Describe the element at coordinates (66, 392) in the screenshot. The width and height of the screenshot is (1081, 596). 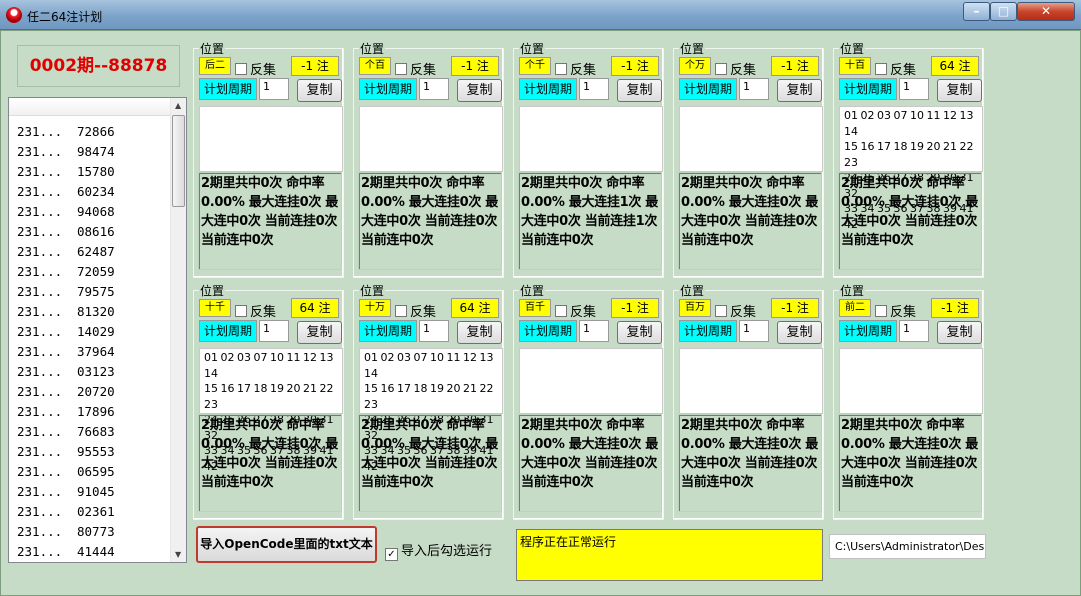
I see `history-row: 231... 20720` at that location.